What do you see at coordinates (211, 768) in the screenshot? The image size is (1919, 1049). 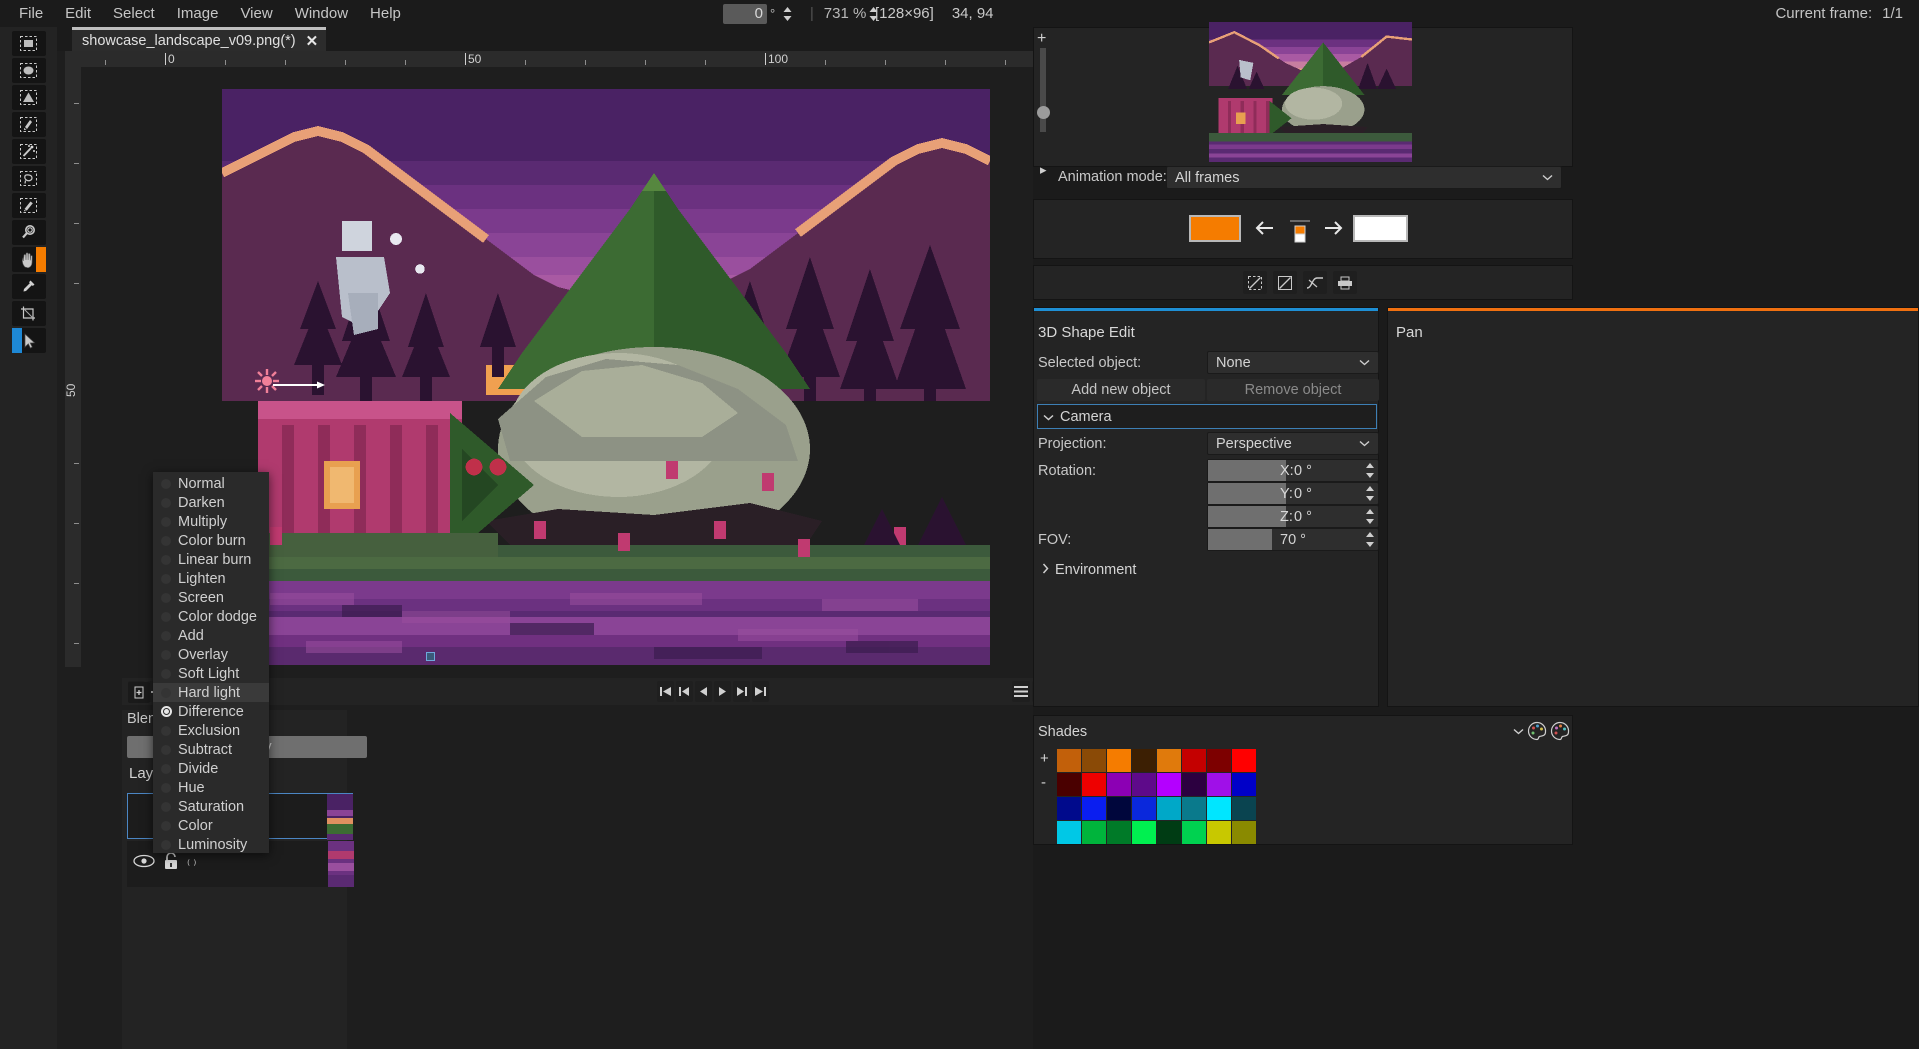 I see `blend-mode-item-divide: Divide` at bounding box center [211, 768].